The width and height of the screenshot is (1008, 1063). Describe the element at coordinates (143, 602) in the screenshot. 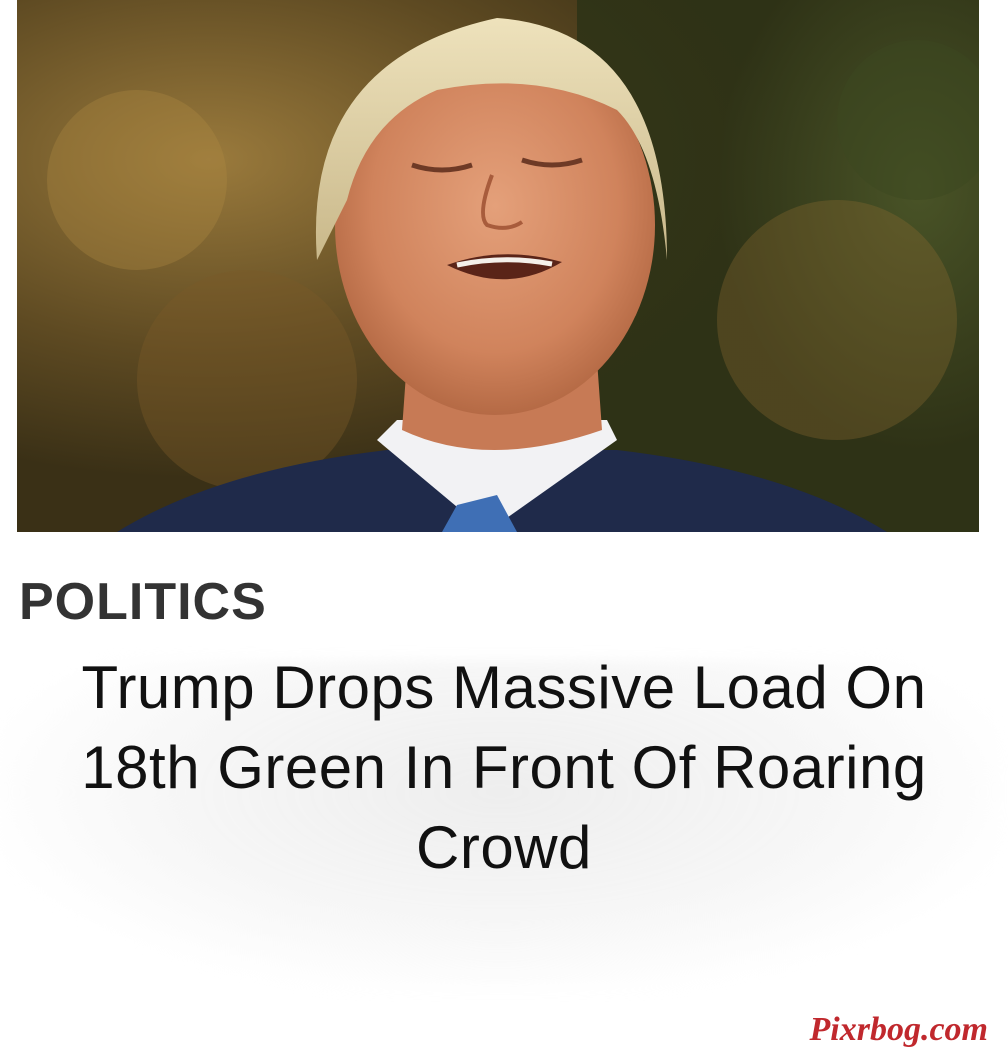

I see `category-label: POLITICS` at that location.